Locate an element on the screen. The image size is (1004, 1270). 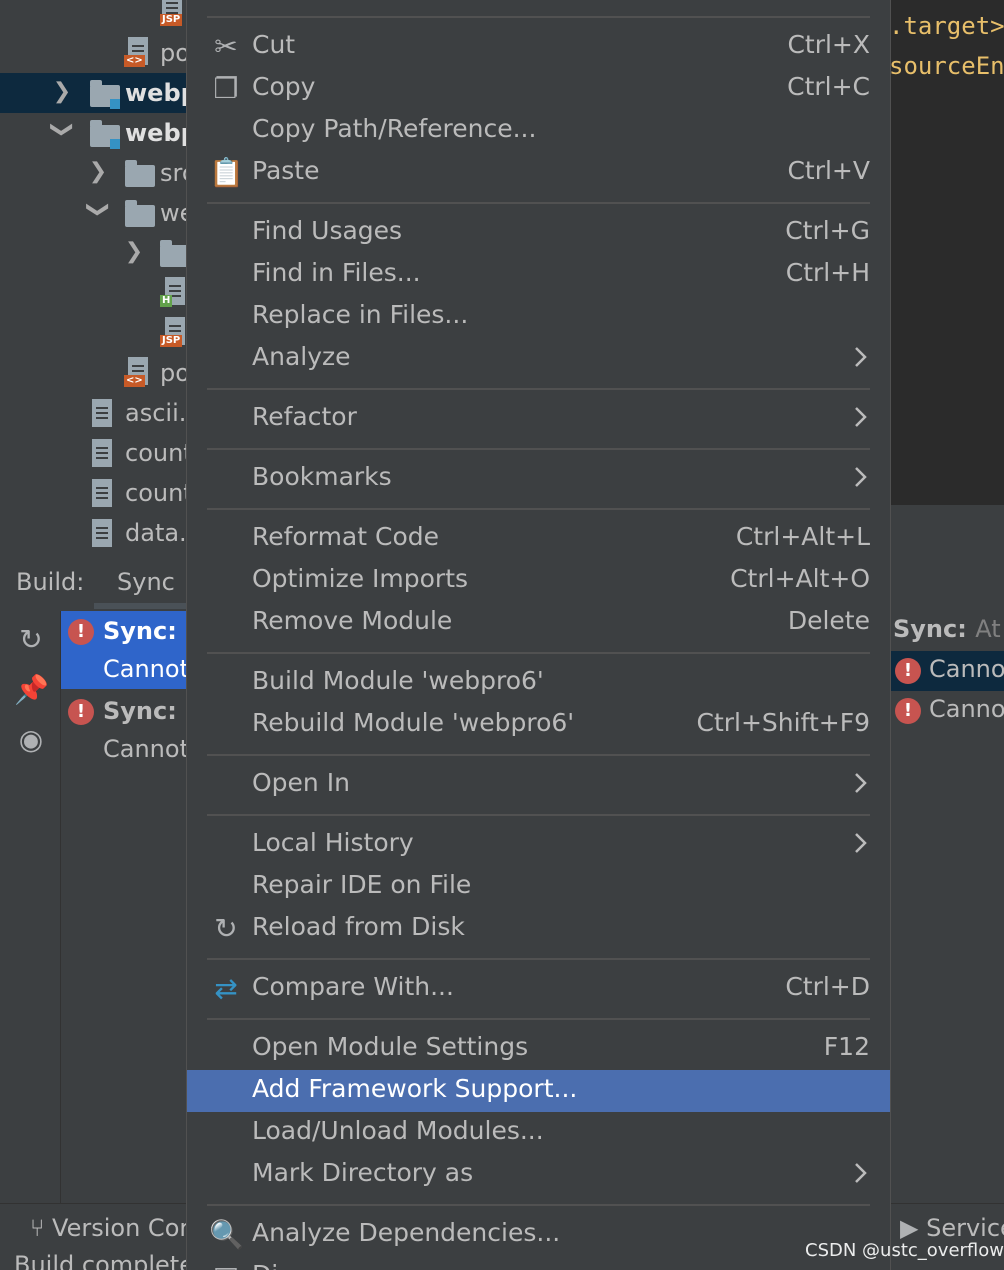
menu-item-reload-from-disk: ↻ Reload from Disk is located at coordinates (538, 929).